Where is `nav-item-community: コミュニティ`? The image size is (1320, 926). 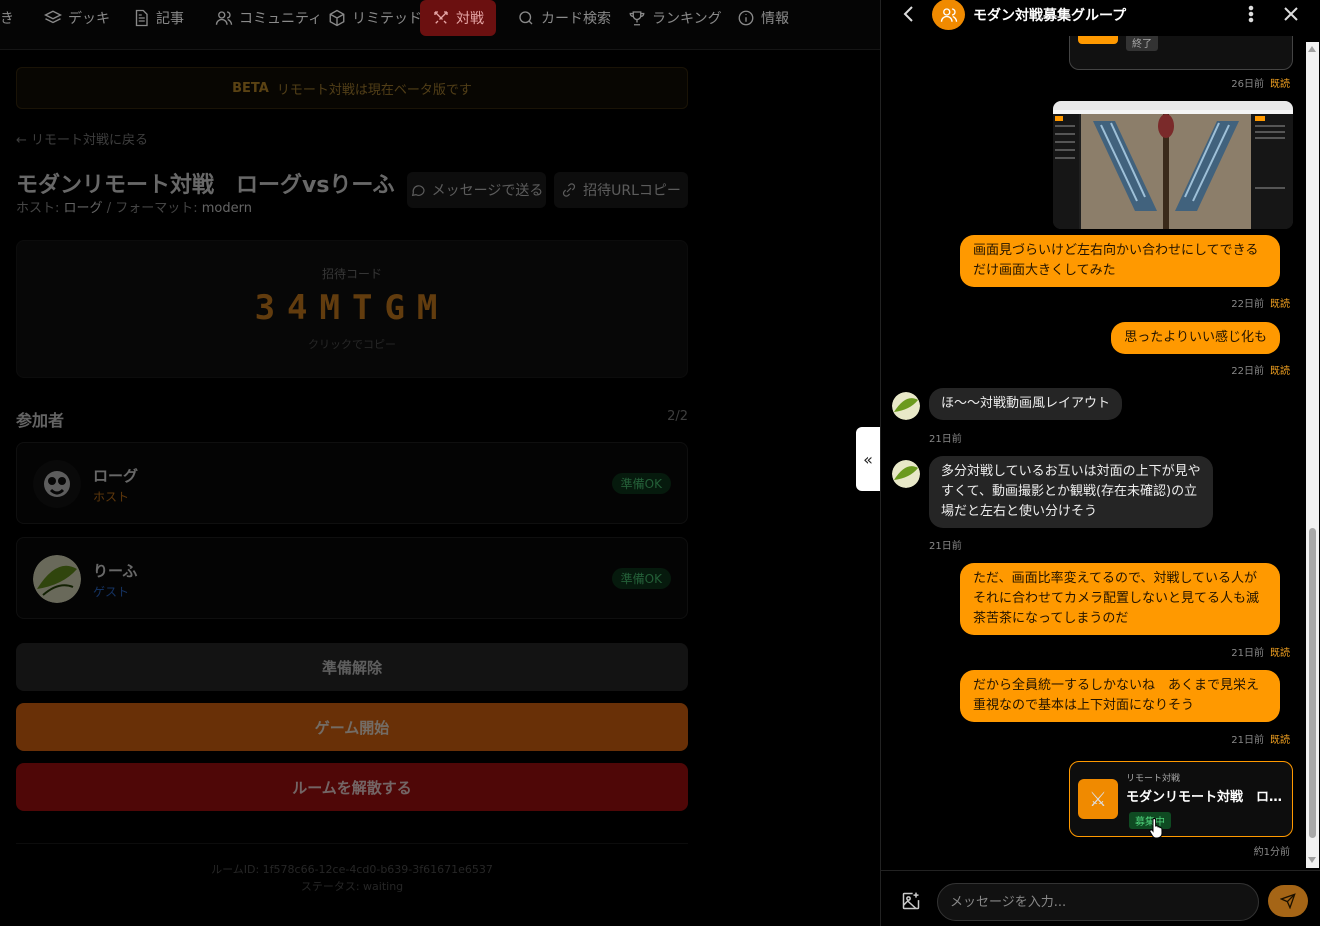 nav-item-community: コミュニティ is located at coordinates (268, 18).